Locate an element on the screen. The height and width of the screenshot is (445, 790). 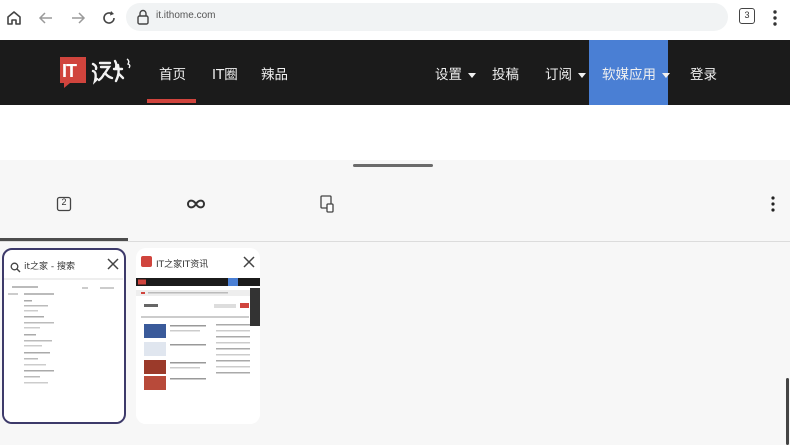
lock-icon is located at coordinates (143, 17).